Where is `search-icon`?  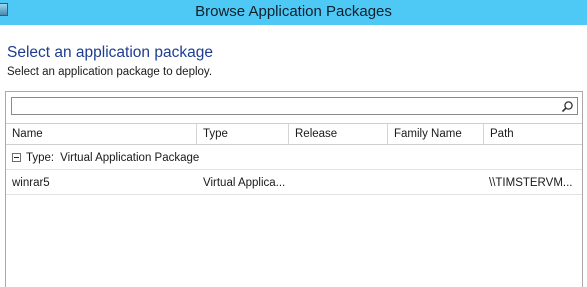
search-icon is located at coordinates (567, 106).